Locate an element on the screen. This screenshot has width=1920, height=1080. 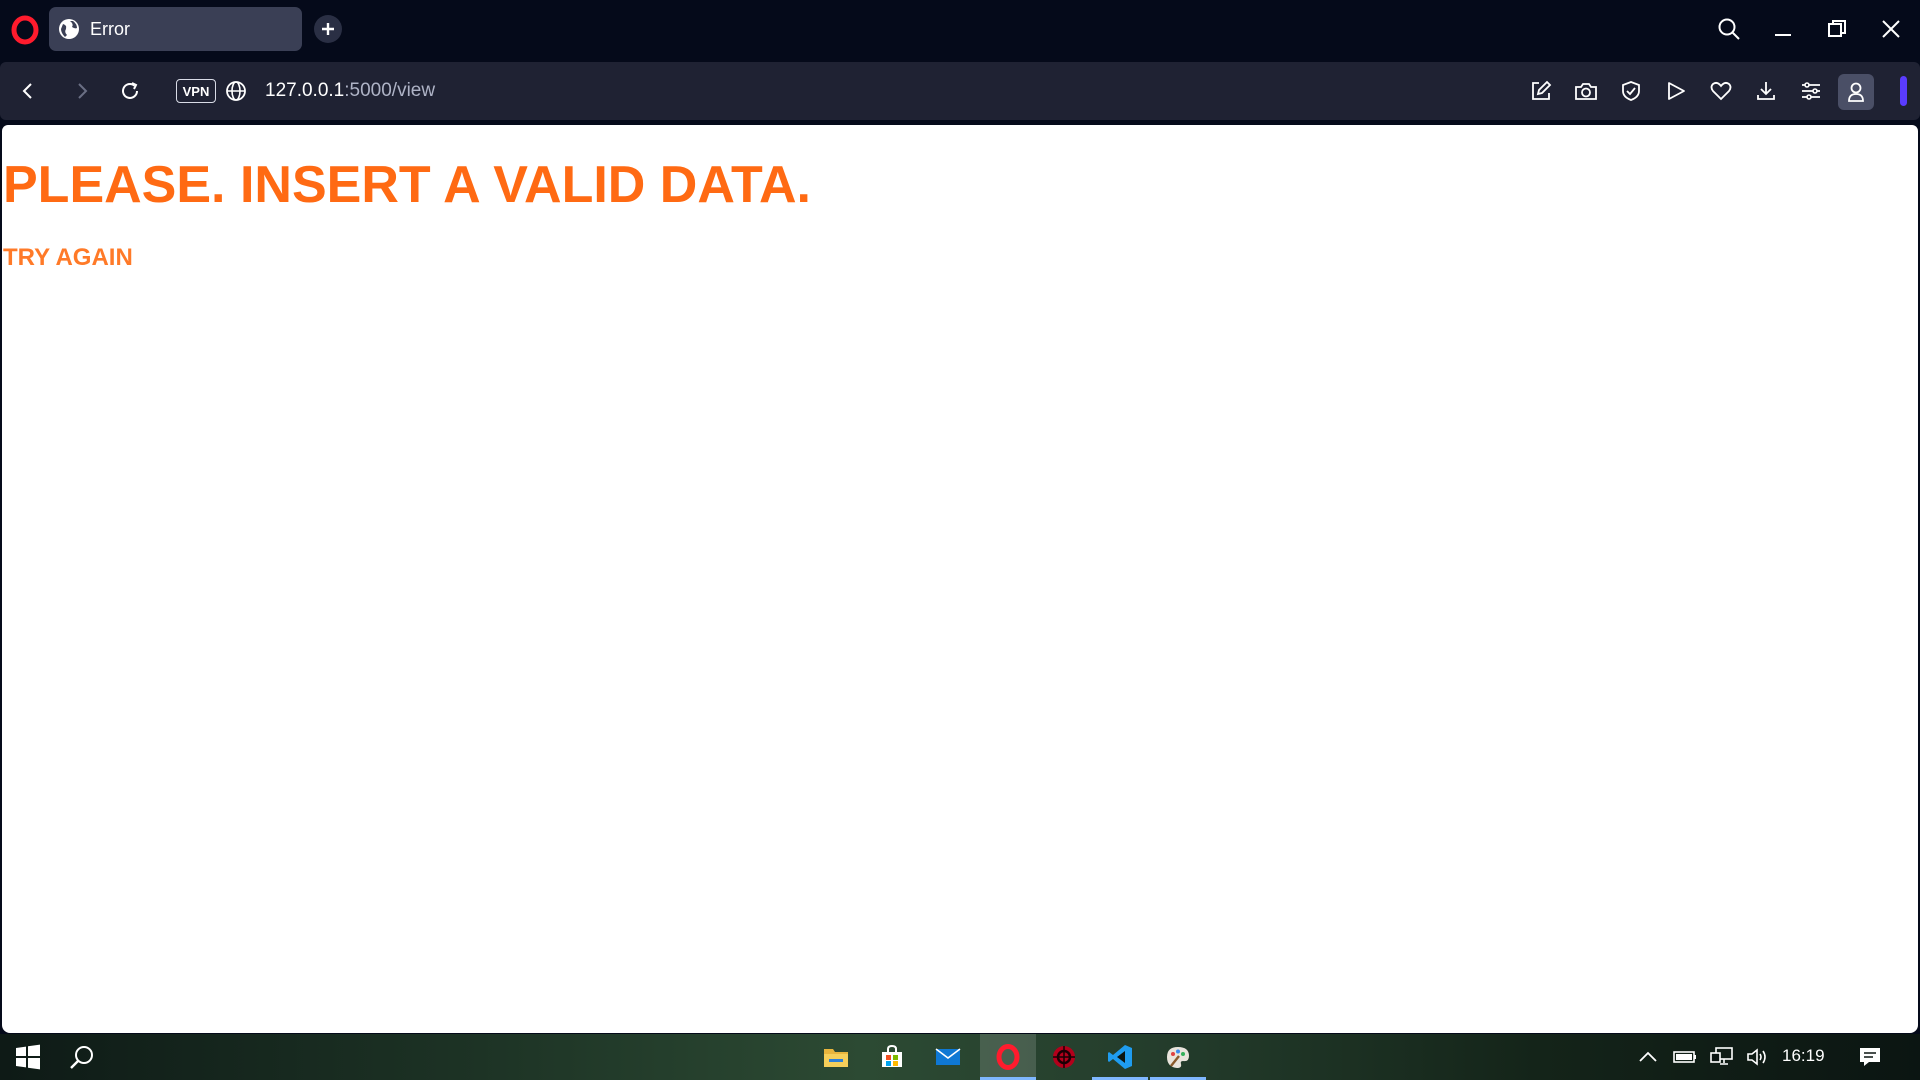
opera-icon is located at coordinates (1008, 1057).